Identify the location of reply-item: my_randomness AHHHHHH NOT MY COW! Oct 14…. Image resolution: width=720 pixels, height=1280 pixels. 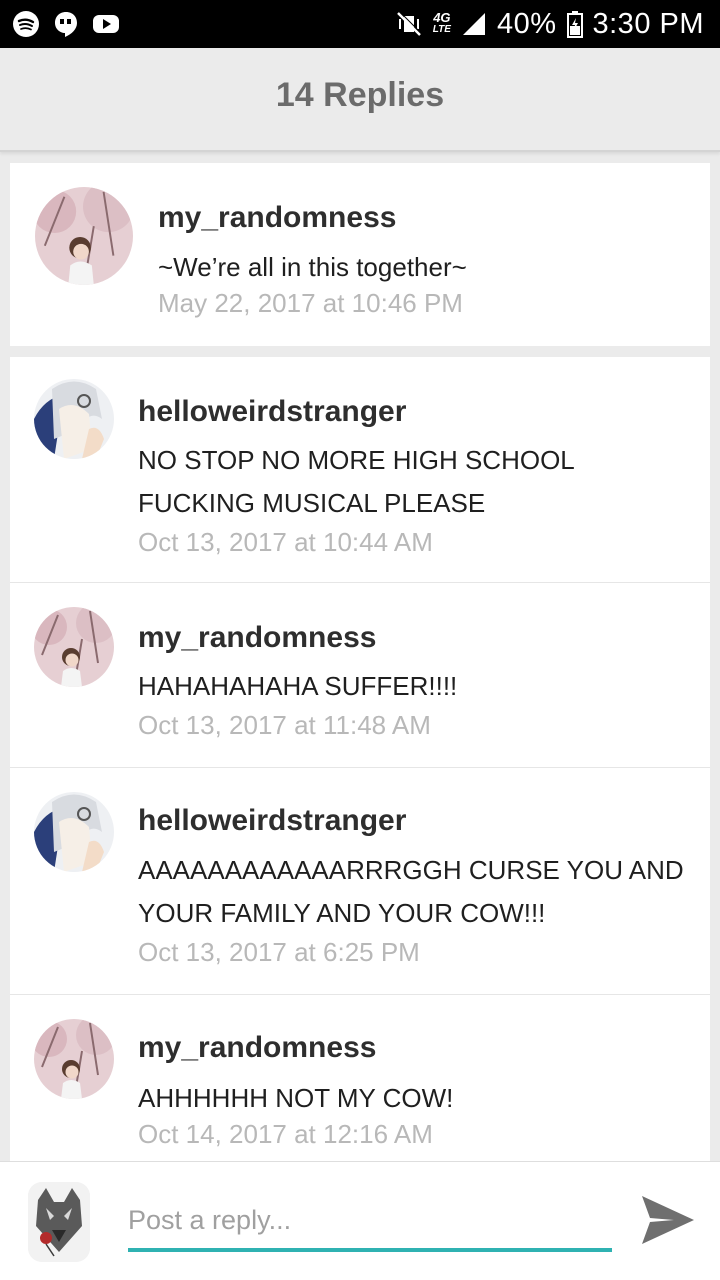
(360, 1078).